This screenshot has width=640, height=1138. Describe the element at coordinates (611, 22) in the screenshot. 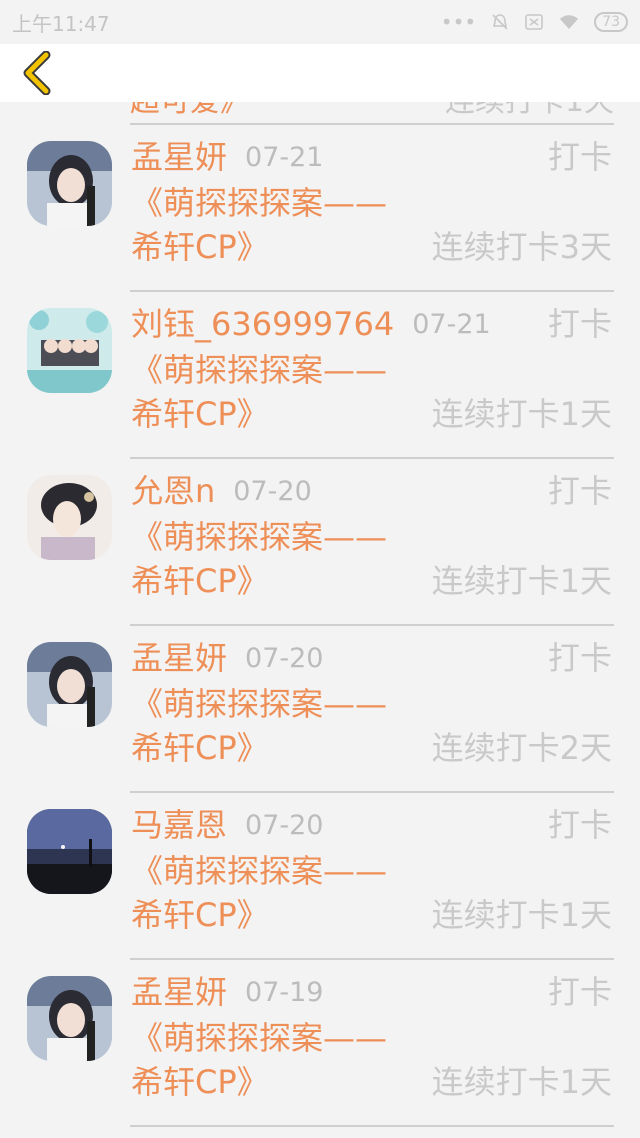

I see `battery-indicator: 73` at that location.